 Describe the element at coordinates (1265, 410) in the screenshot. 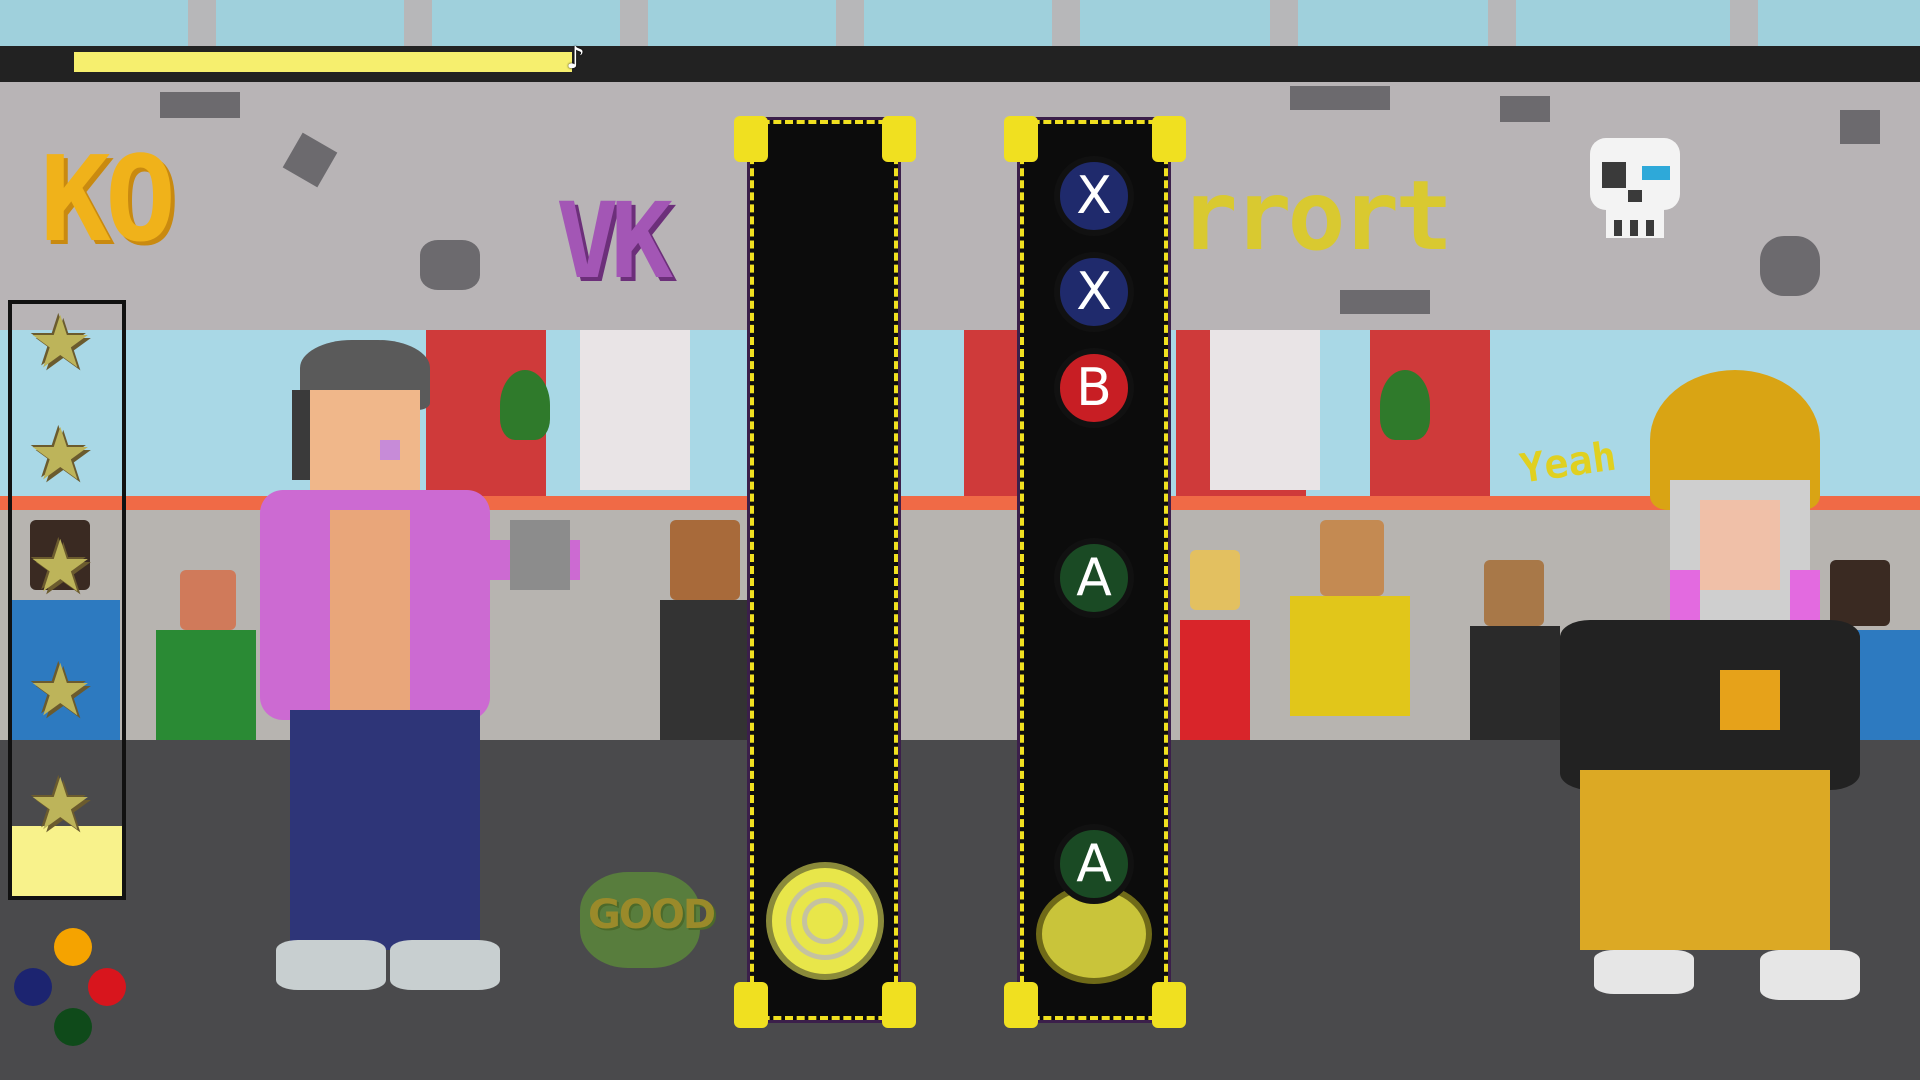

I see `white-pillar` at that location.